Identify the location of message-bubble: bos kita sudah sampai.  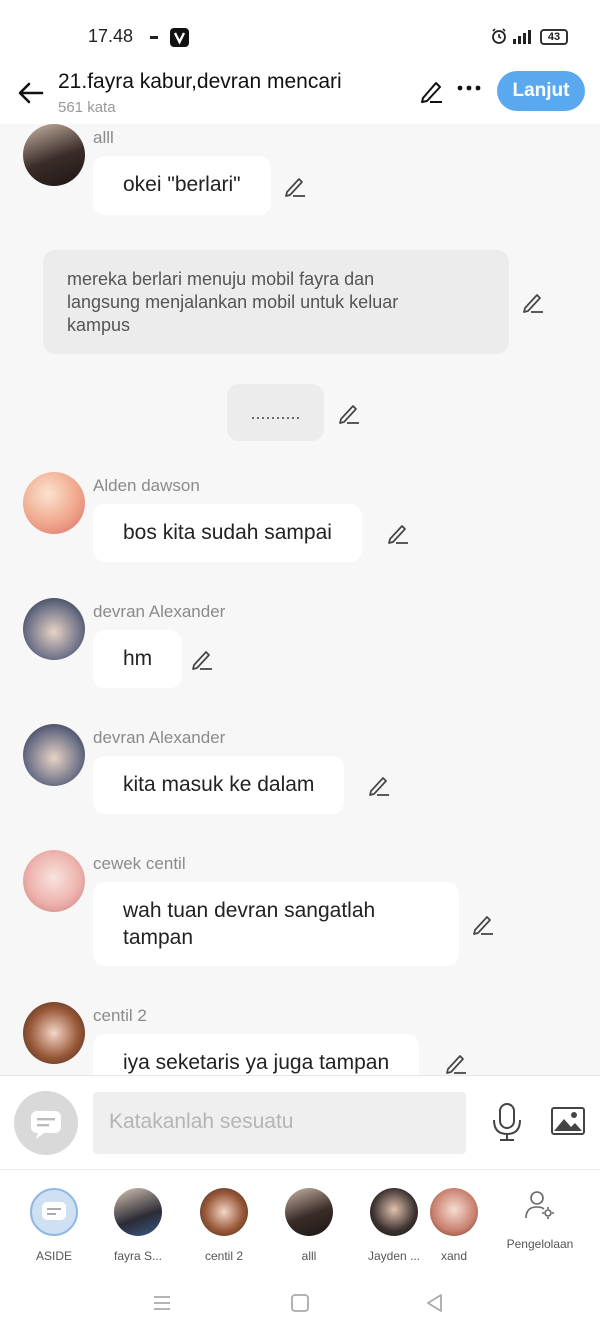
(227, 533).